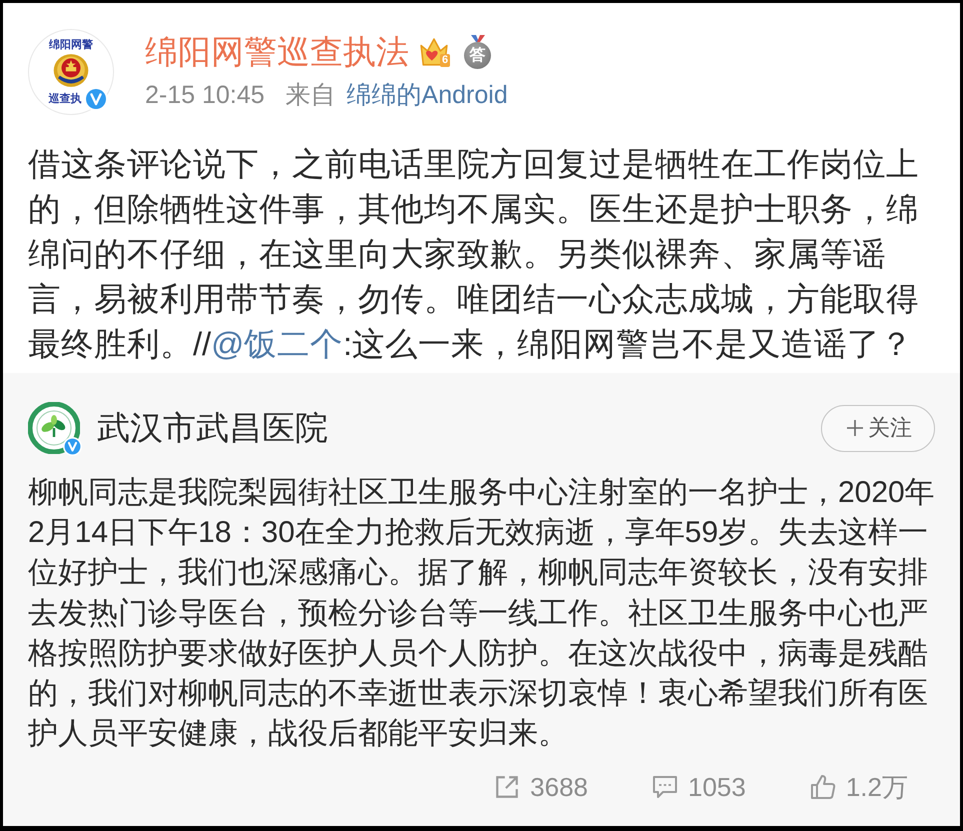 The width and height of the screenshot is (963, 831). What do you see at coordinates (205, 95) in the screenshot?
I see `post-time: 2-15 10:45` at bounding box center [205, 95].